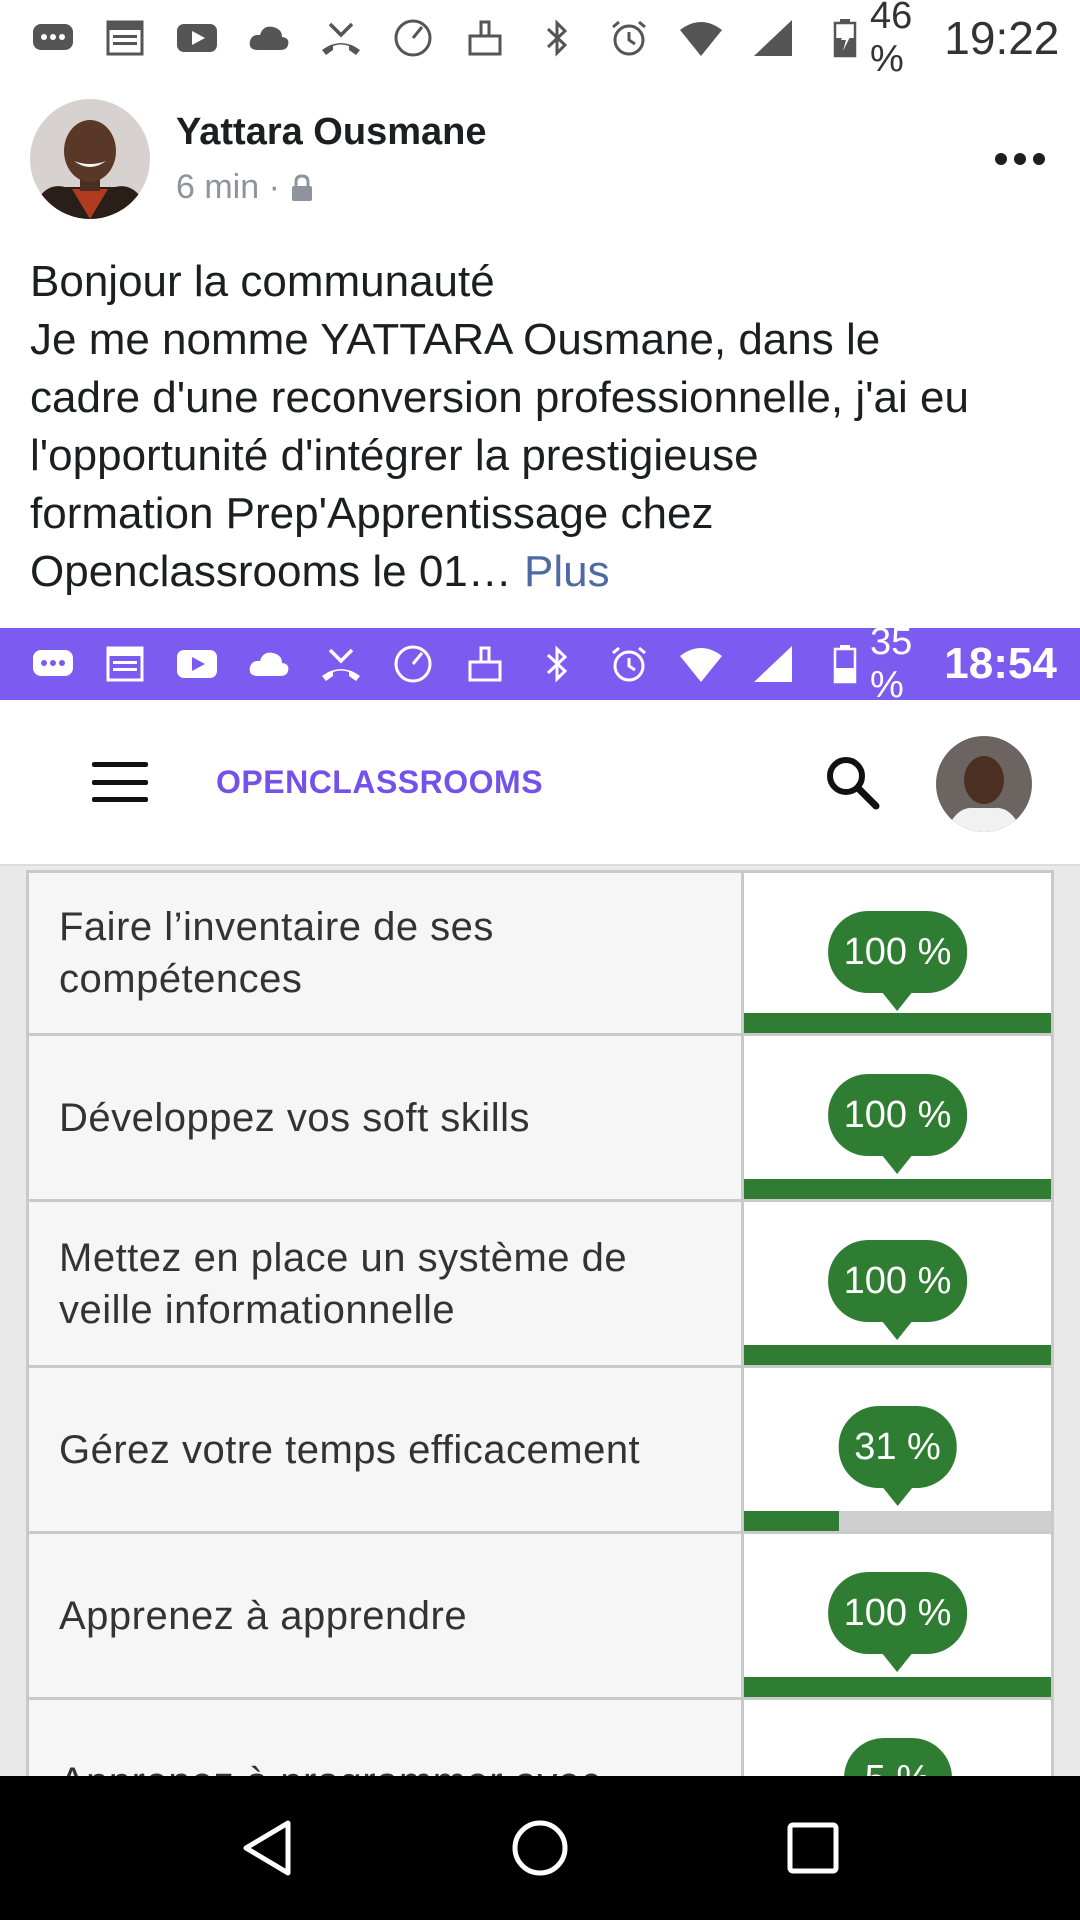 This screenshot has height=1920, width=1080. What do you see at coordinates (891, 667) in the screenshot?
I see `embedded-battery-percentage: 35 %` at bounding box center [891, 667].